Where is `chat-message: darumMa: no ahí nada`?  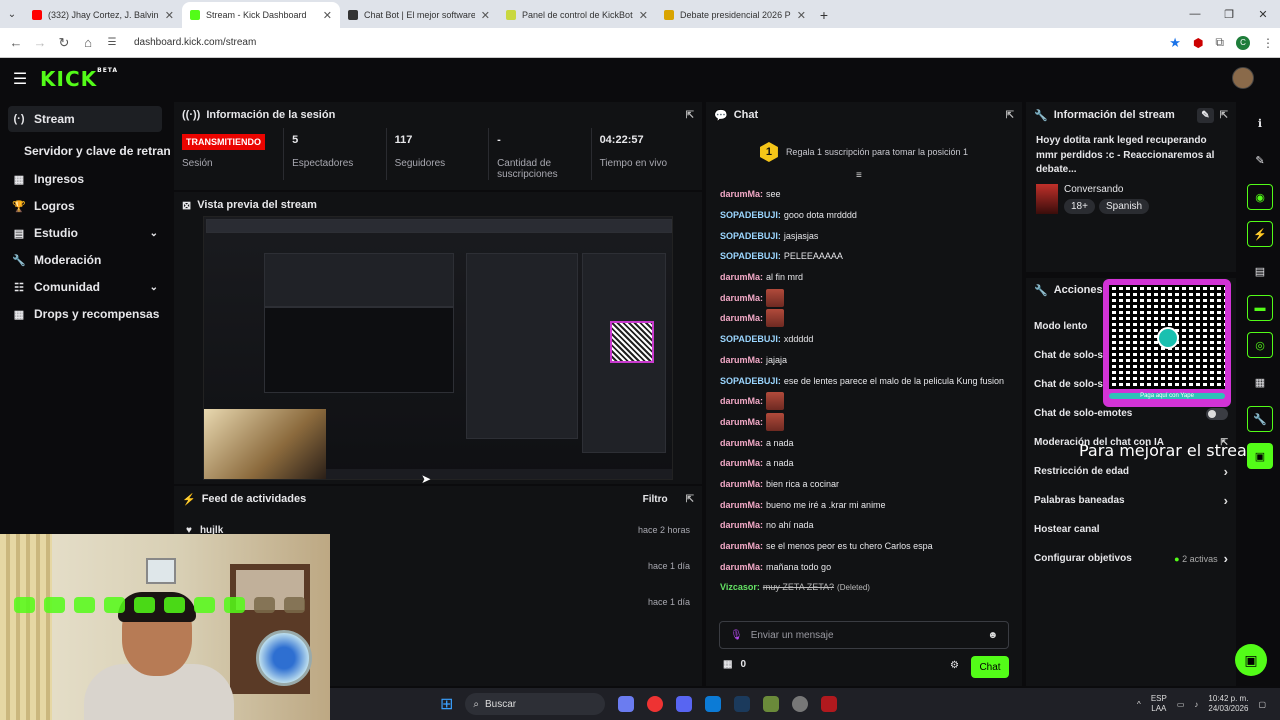 chat-message: darumMa: no ahí nada is located at coordinates (864, 525).